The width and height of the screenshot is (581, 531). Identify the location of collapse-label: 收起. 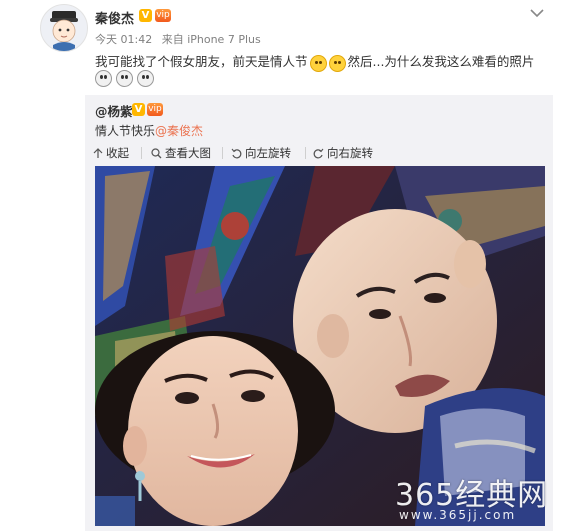
(117, 153).